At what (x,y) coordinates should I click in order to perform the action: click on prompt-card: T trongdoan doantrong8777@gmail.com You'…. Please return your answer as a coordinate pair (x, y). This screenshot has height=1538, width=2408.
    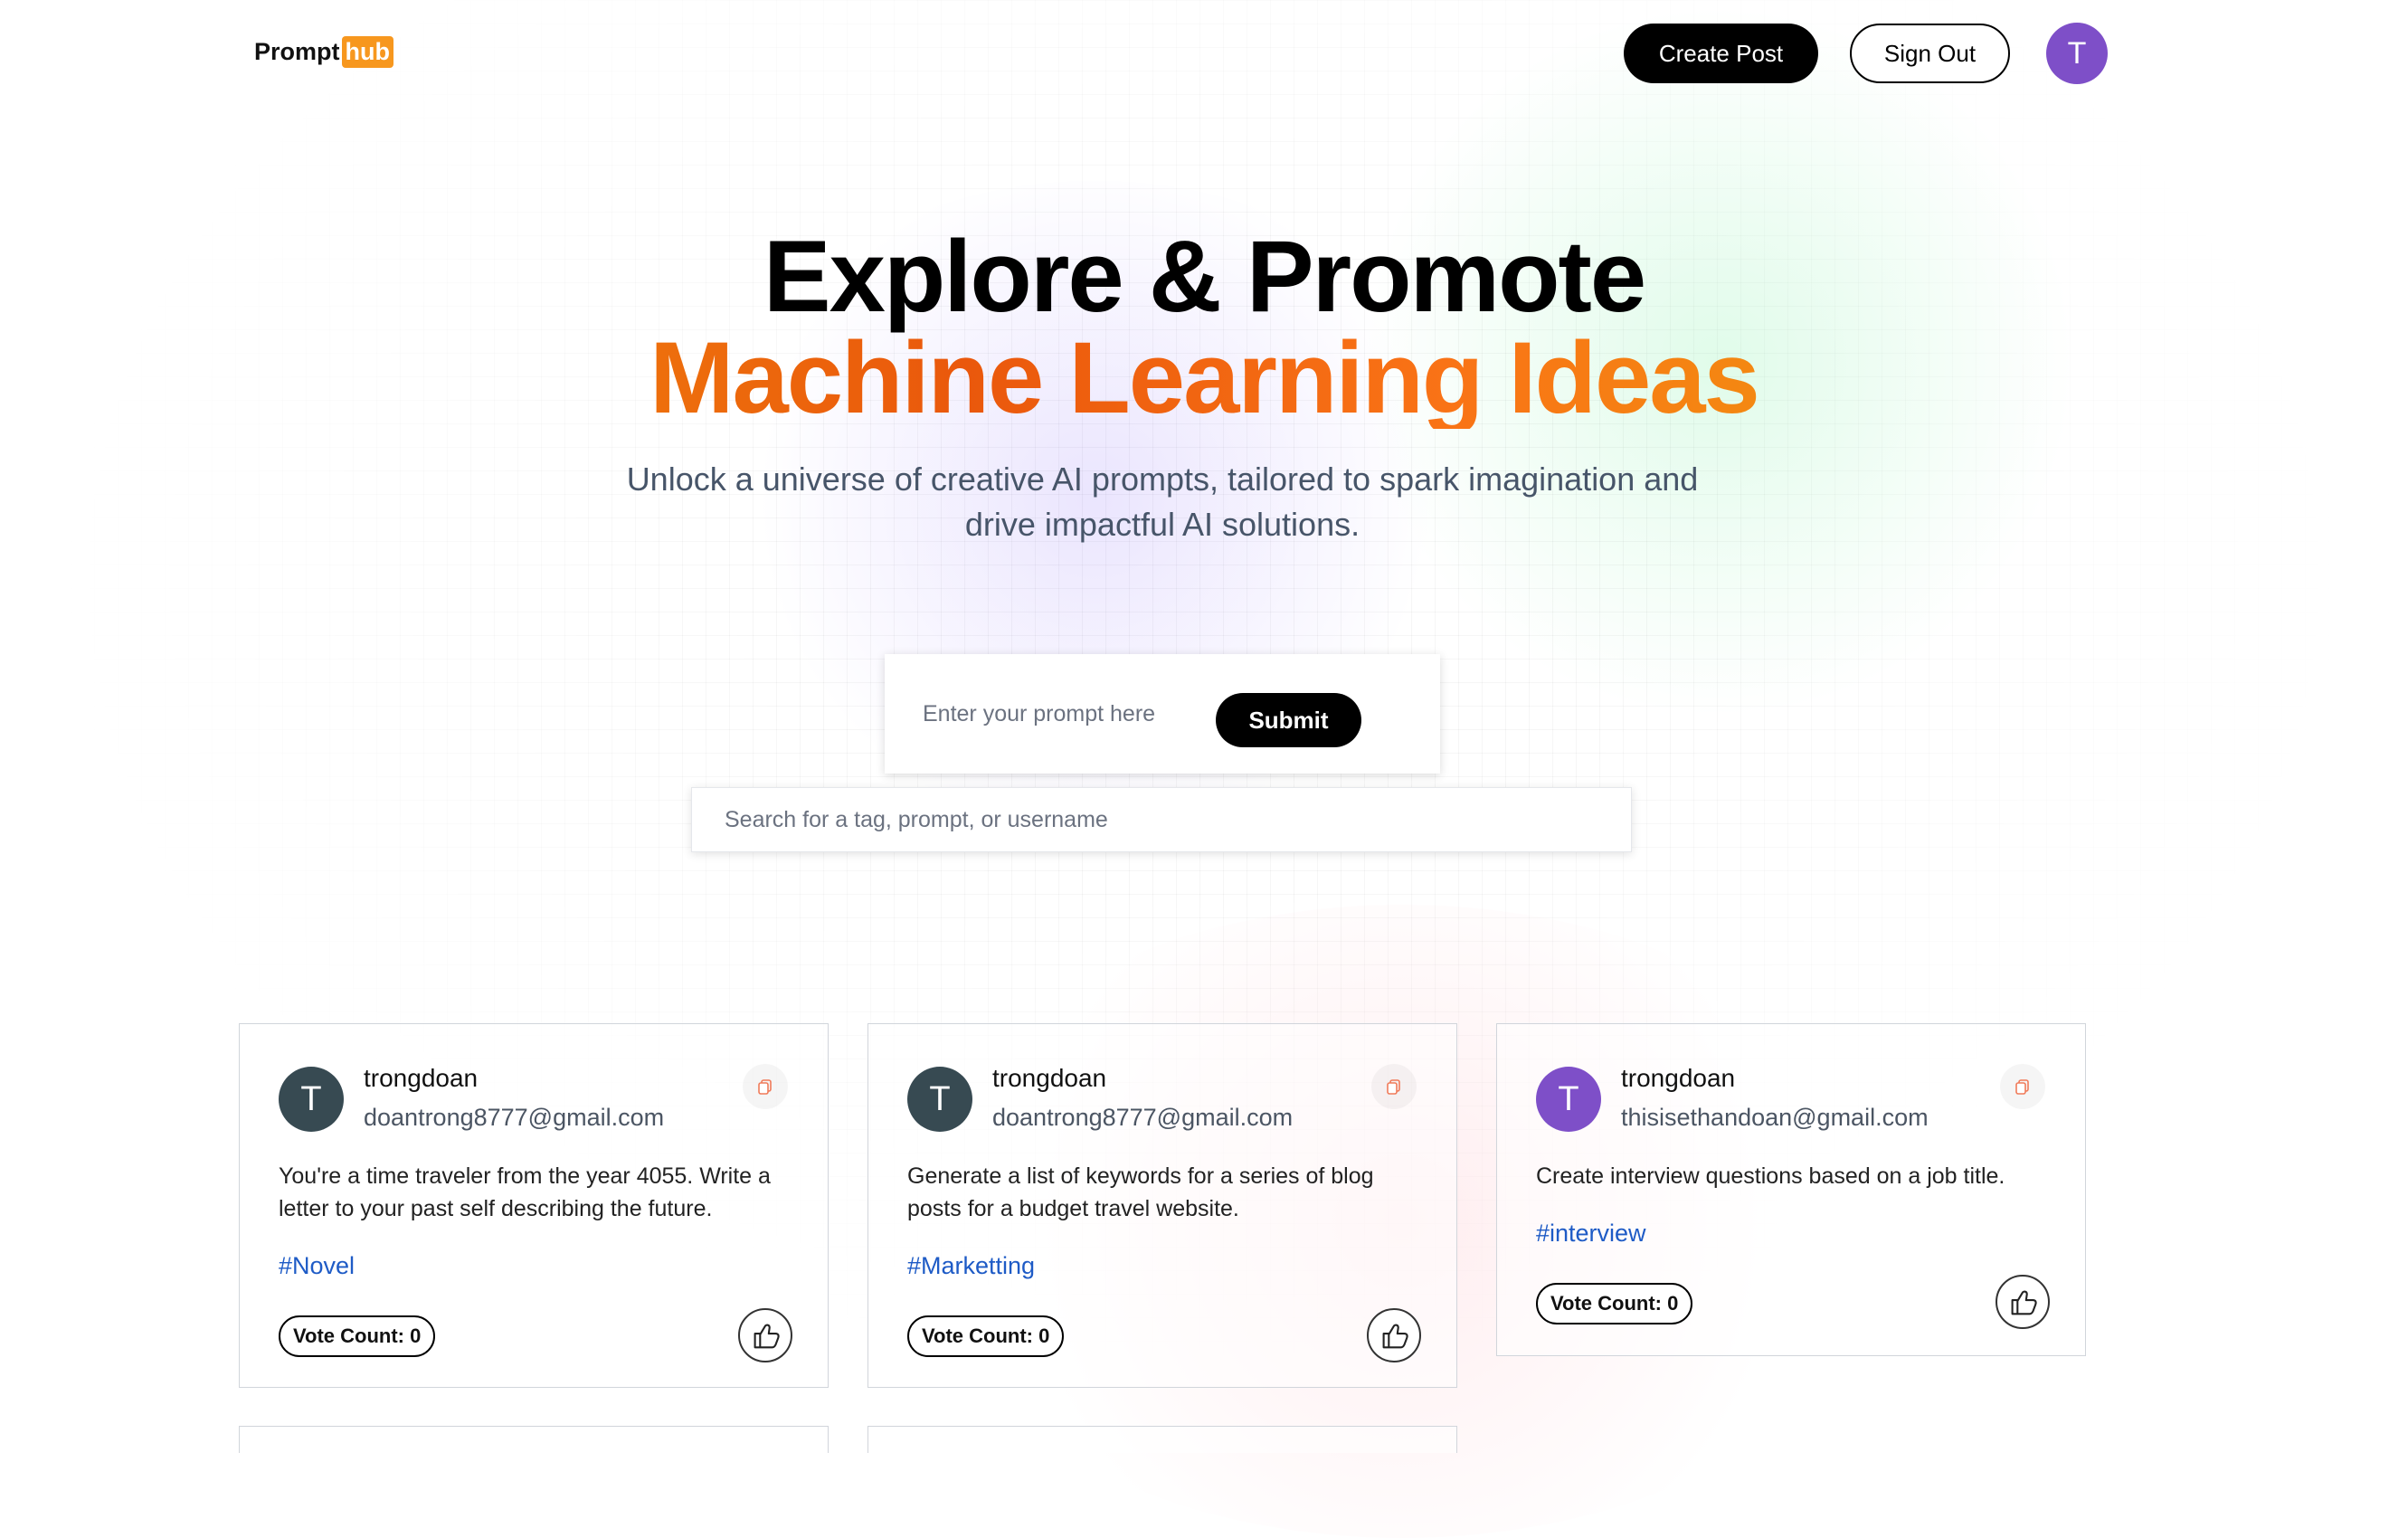
    Looking at the image, I should click on (534, 1205).